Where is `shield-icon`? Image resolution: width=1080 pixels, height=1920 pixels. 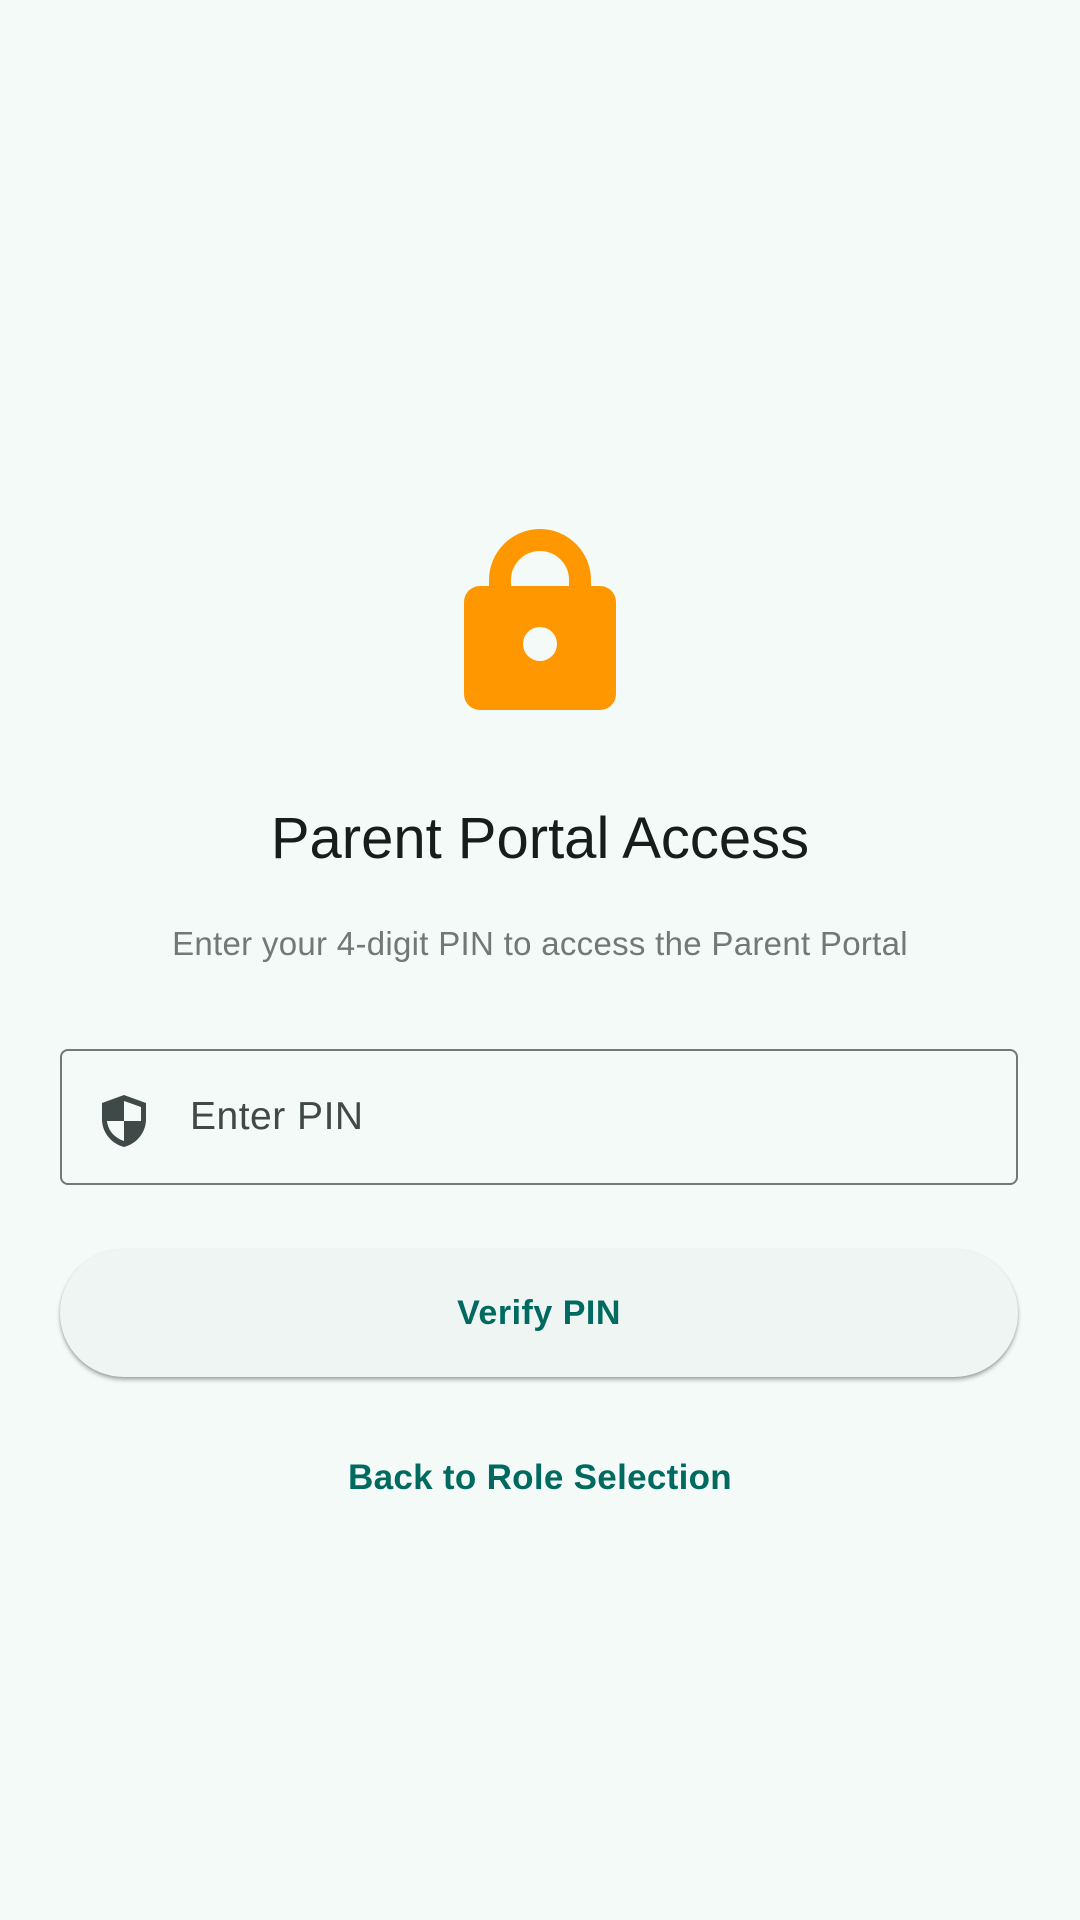
shield-icon is located at coordinates (124, 1121).